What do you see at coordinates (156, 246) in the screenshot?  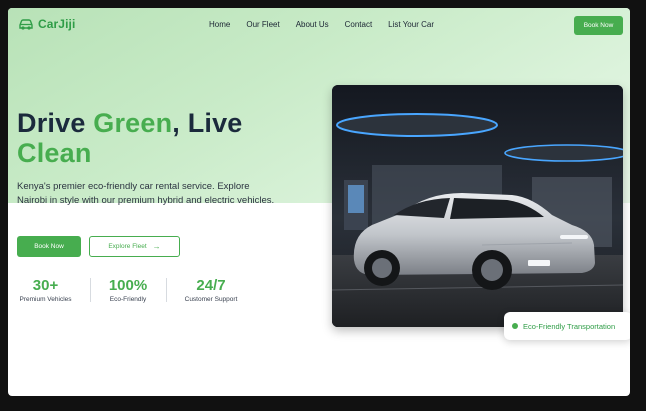 I see `arrow-right-icon: →` at bounding box center [156, 246].